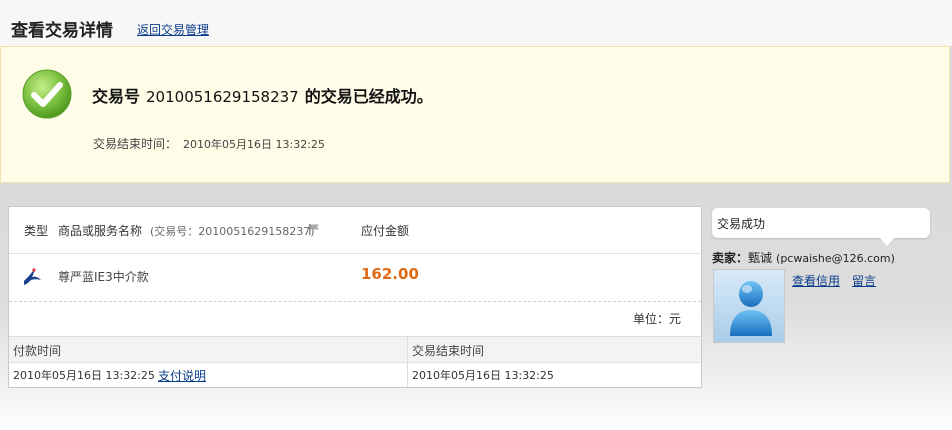 This screenshot has width=952, height=430. I want to click on seller-avatar, so click(749, 306).